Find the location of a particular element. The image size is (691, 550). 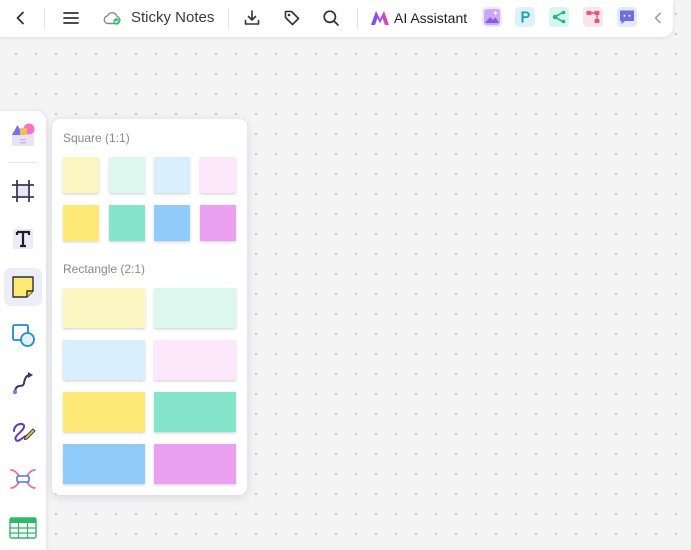

mind-map-icon is located at coordinates (23, 479).